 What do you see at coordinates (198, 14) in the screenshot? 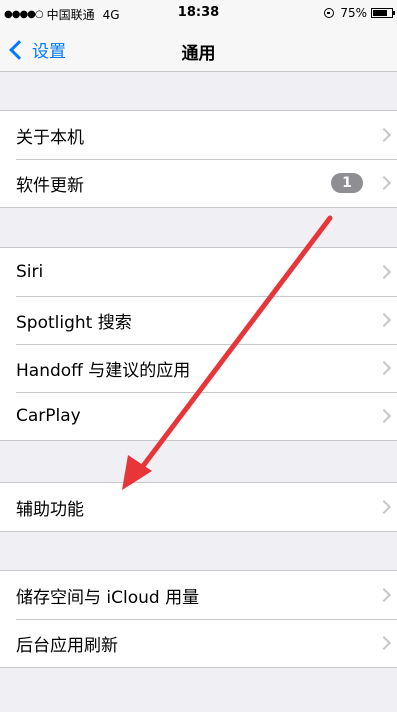
I see `status-bar: ●●●●○ 中国联通 4G 18:38 75%` at bounding box center [198, 14].